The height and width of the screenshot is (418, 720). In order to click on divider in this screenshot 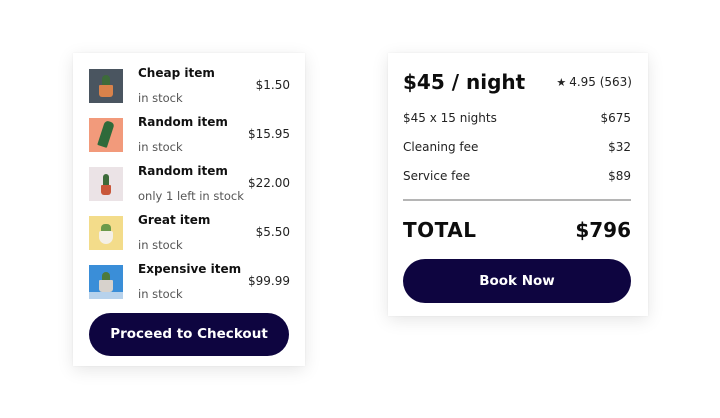, I will do `click(517, 200)`.